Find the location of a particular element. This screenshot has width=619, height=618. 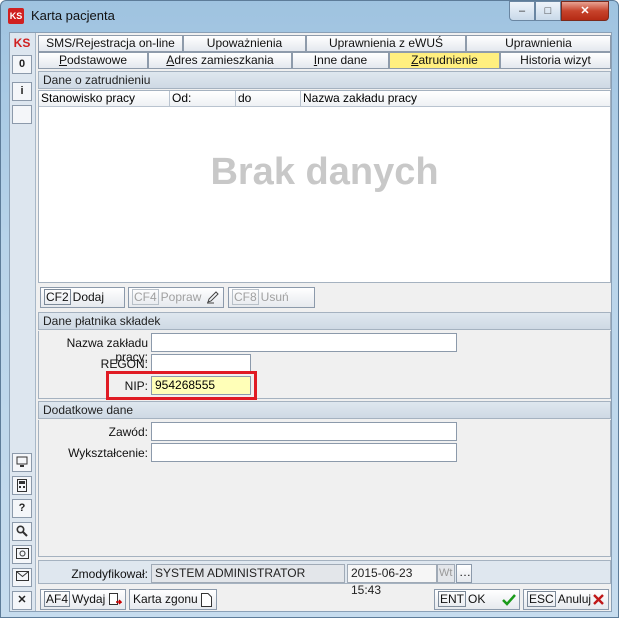

cancel-label: Anuluj is located at coordinates (574, 599).